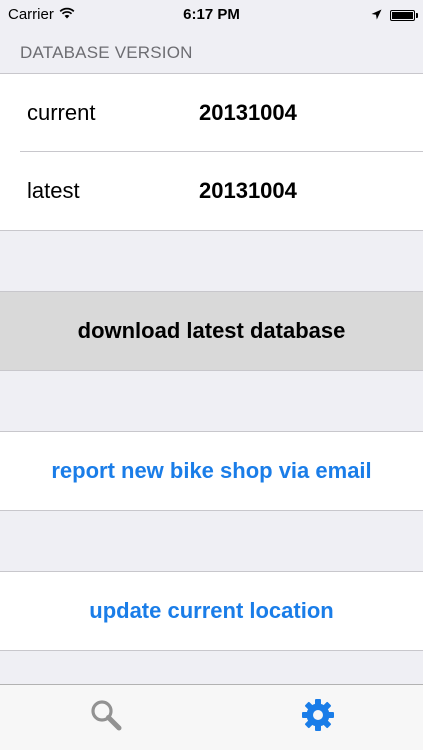 The width and height of the screenshot is (423, 750). I want to click on battery-icon, so click(404, 15).